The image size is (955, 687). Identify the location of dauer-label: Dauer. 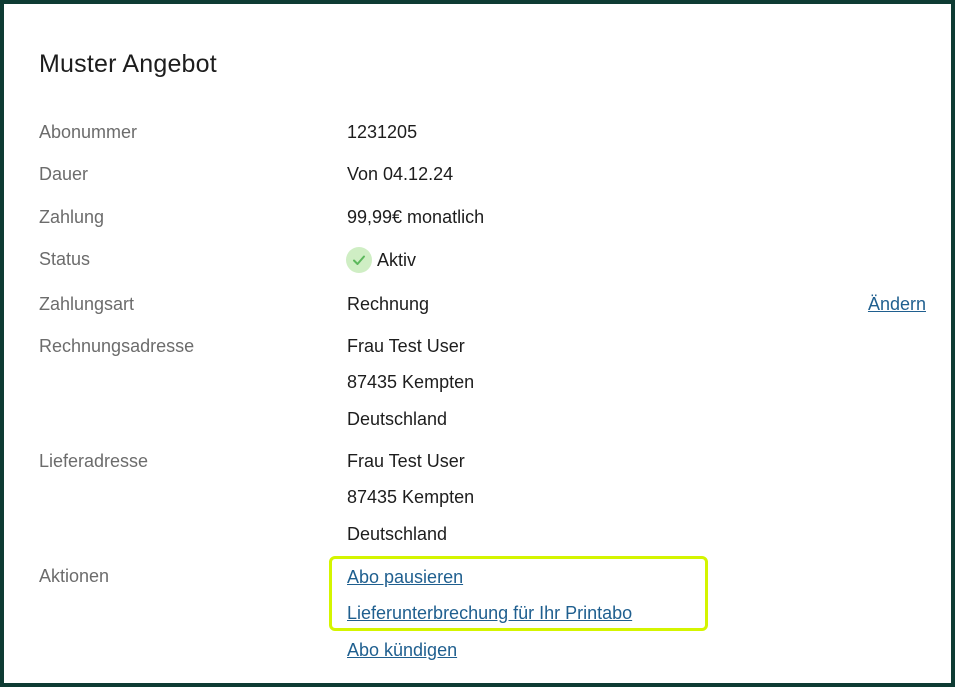
(64, 174).